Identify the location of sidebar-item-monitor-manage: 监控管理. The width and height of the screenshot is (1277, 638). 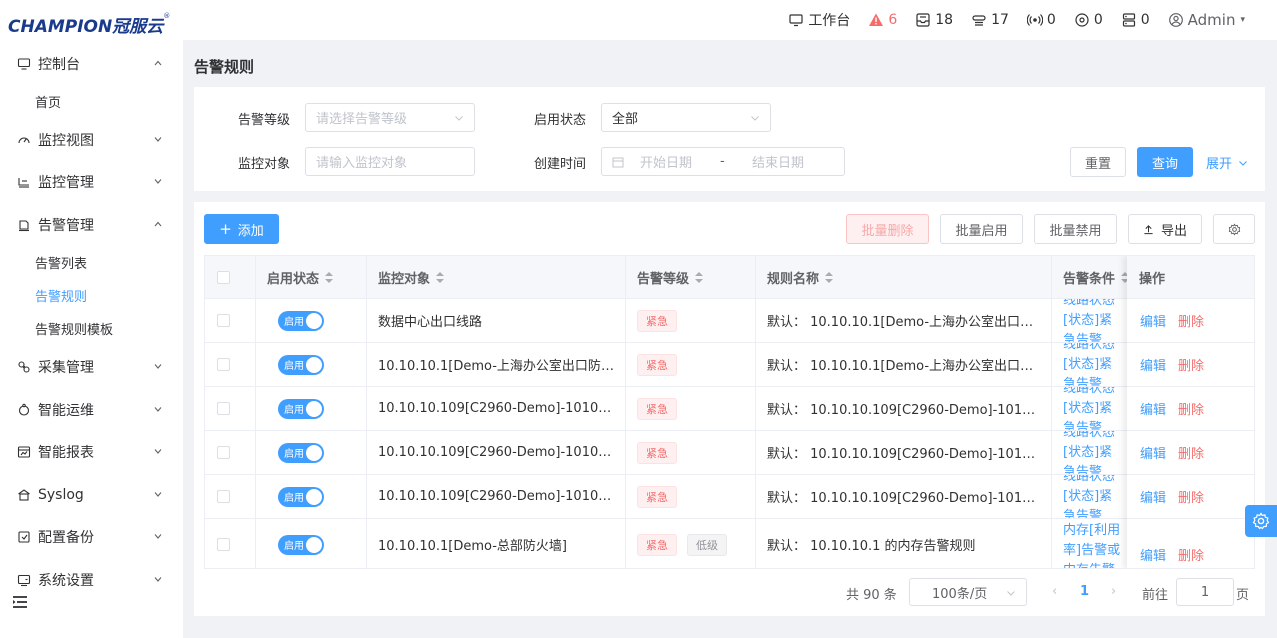
(91, 182).